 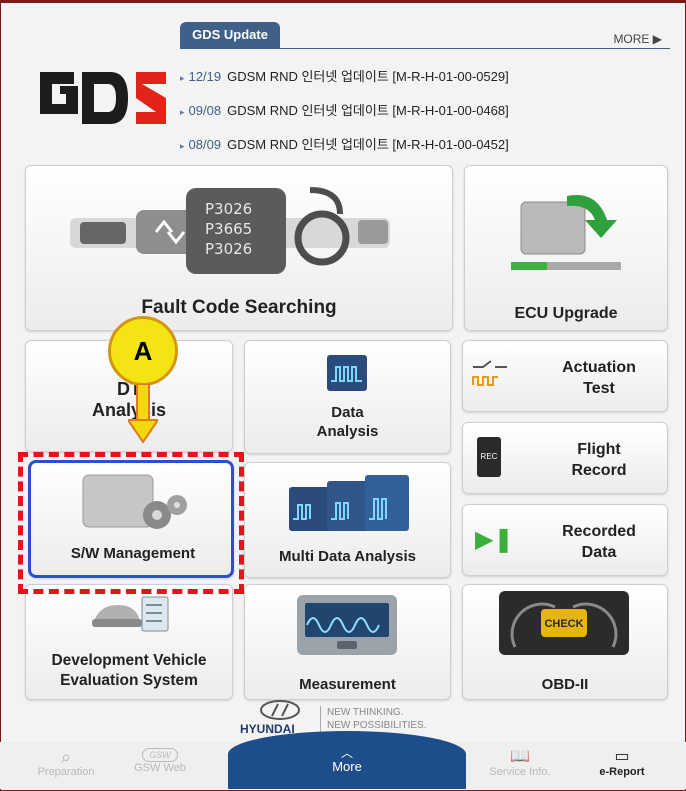 What do you see at coordinates (160, 755) in the screenshot?
I see `gsw-icon: GSW` at bounding box center [160, 755].